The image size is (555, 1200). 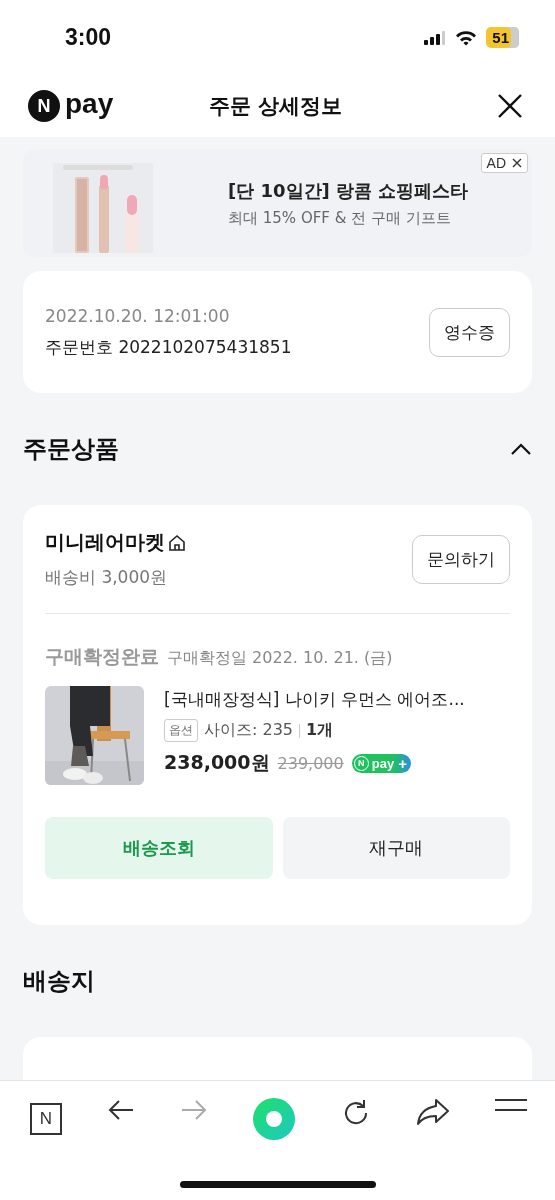 What do you see at coordinates (469, 332) in the screenshot?
I see `receipt-button: 영수증` at bounding box center [469, 332].